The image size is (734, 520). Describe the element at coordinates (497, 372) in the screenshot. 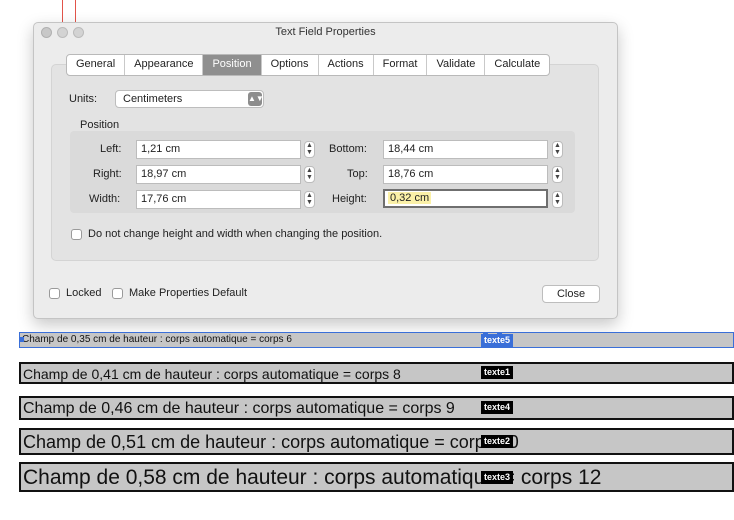

I see `field-tag: texte1` at that location.